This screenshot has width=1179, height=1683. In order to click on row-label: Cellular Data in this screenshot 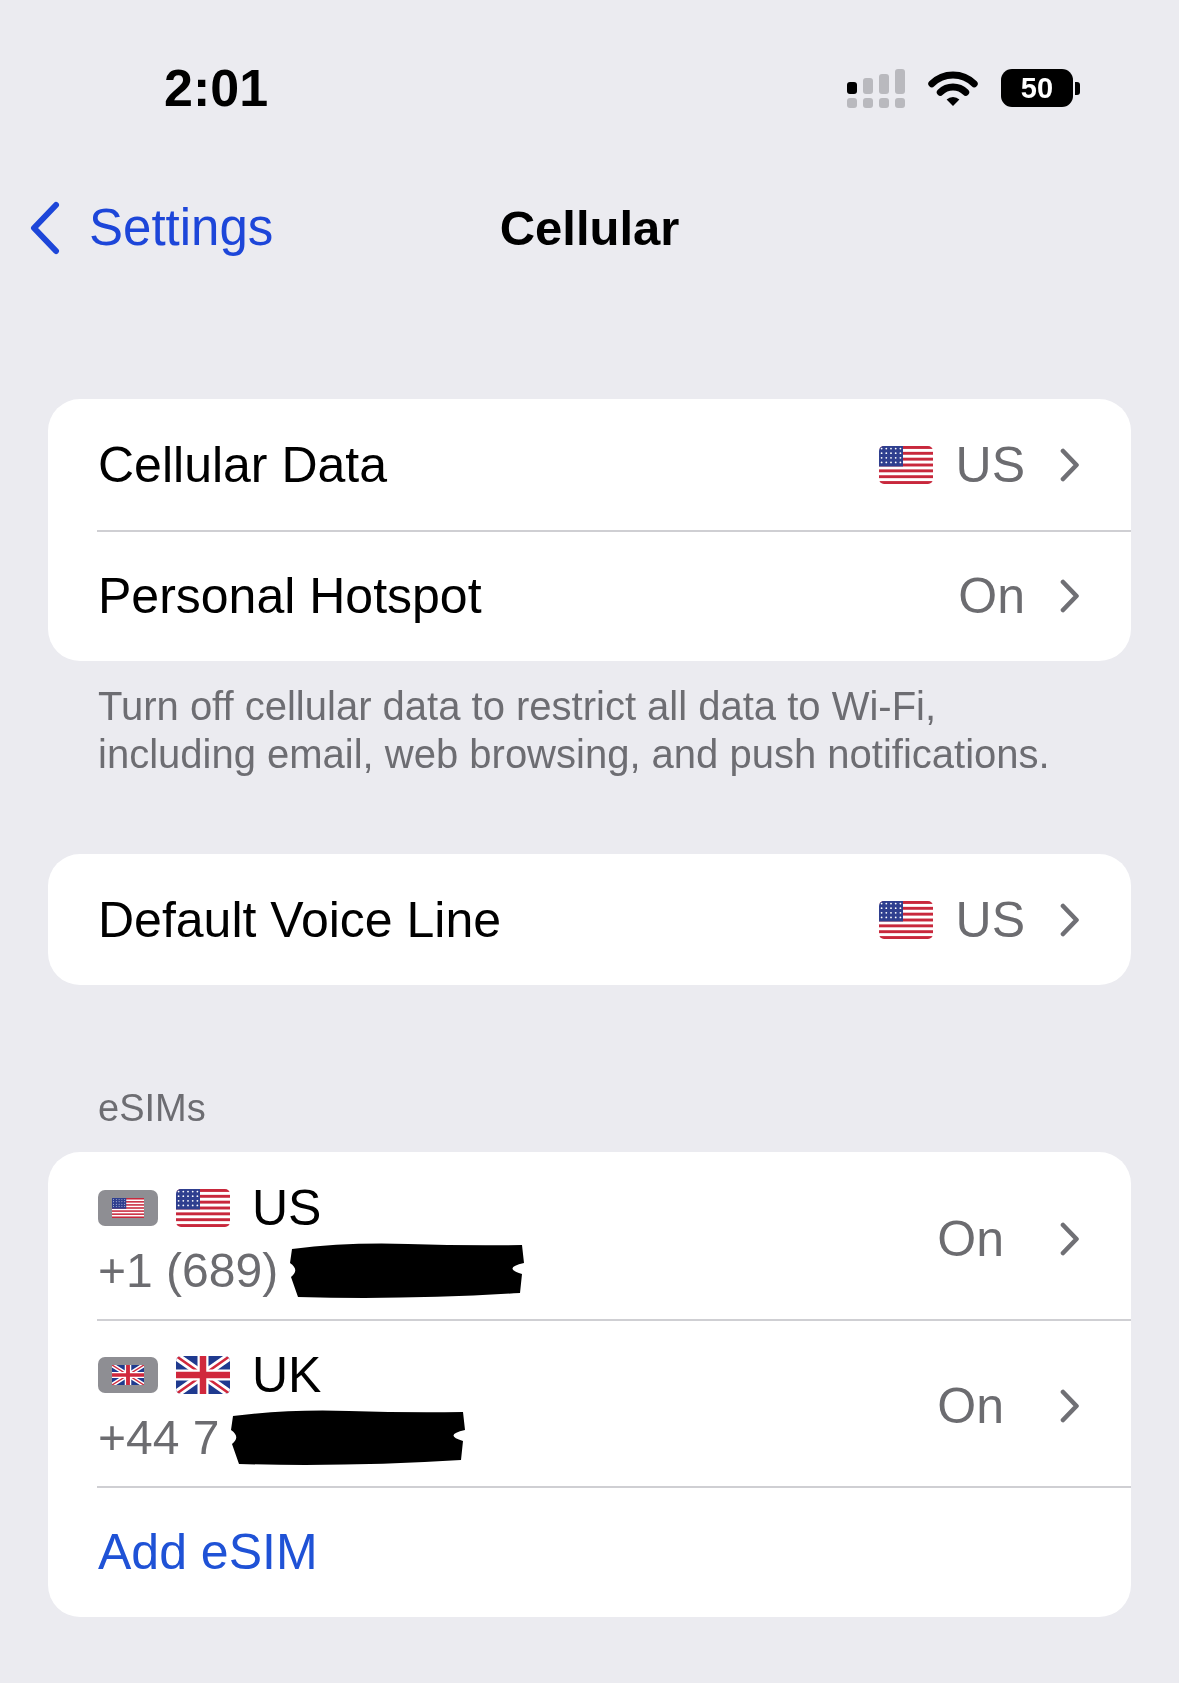, I will do `click(488, 464)`.